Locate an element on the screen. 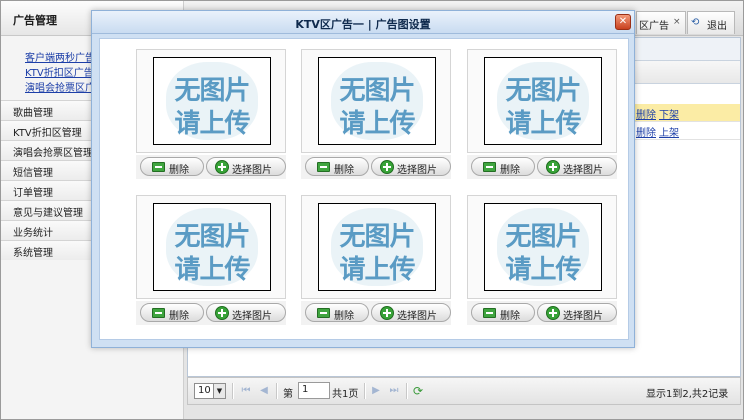 This screenshot has height=420, width=744. pagination-bar: 10 ▼ ⏮ ◀ 第 1 共1页 ▶ ⏭ ⟳ 显示1到2,共2记录 is located at coordinates (464, 391).